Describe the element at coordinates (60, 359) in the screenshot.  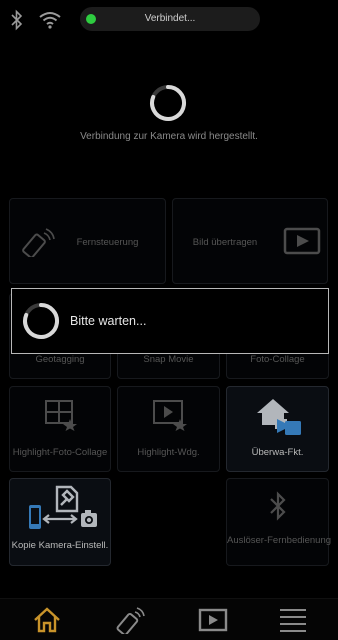
I see `tile-geotagging-label: Geotagging` at that location.